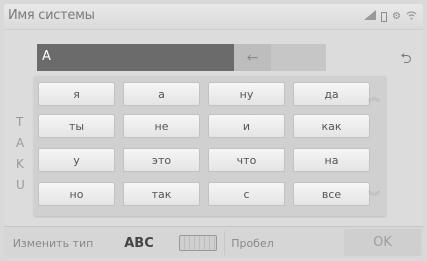 Image resolution: width=427 pixels, height=261 pixels. Describe the element at coordinates (20, 164) in the screenshot. I see `background-key: K` at that location.